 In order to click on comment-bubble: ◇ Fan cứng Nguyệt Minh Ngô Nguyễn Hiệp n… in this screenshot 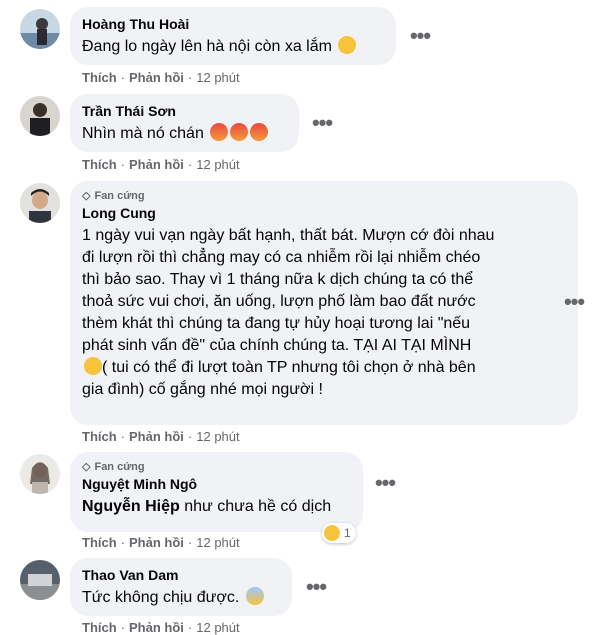, I will do `click(216, 492)`.